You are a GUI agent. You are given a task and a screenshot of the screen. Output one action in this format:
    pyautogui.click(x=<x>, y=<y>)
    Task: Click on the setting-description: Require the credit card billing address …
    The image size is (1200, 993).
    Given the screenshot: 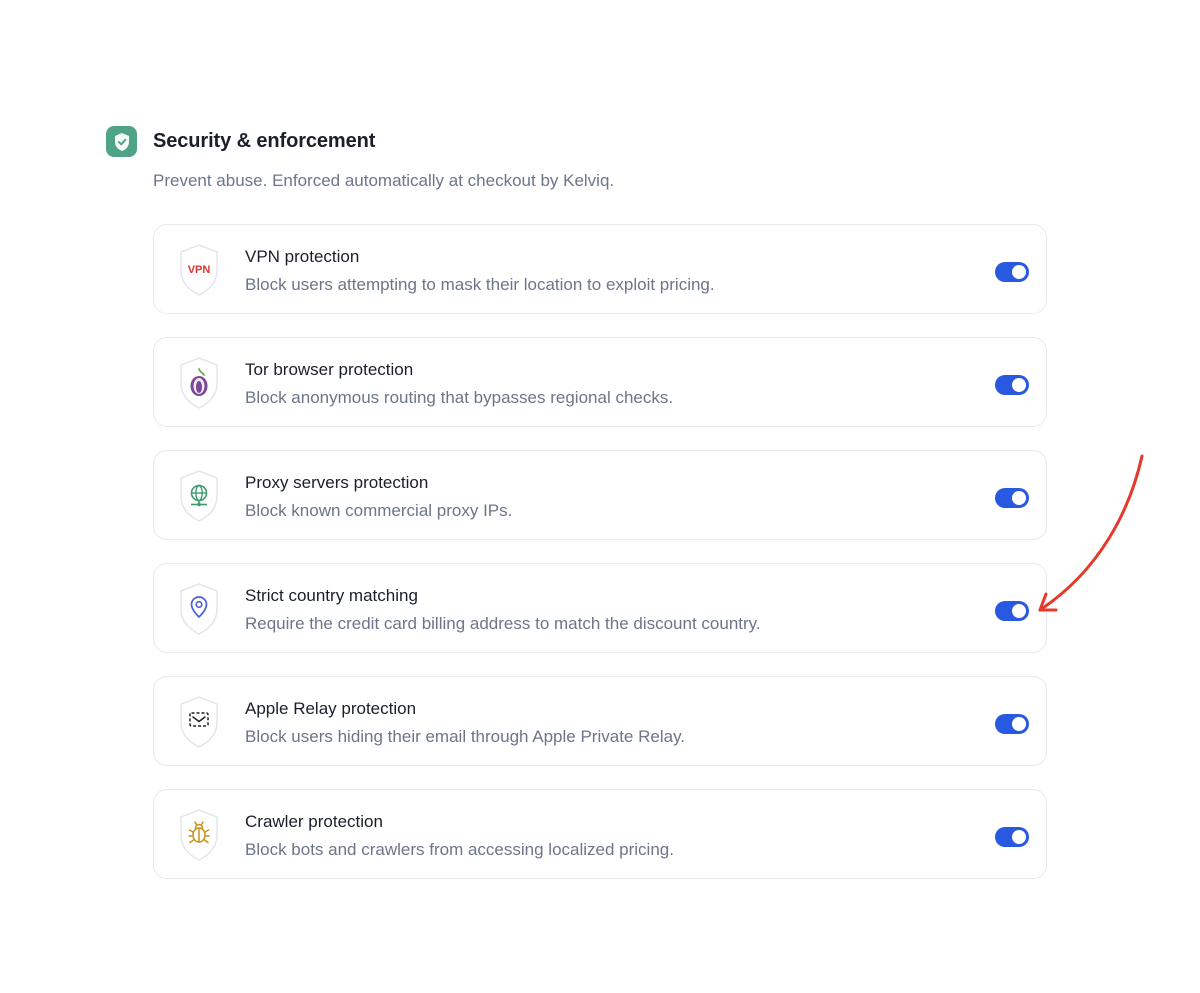 What is the action you would take?
    pyautogui.click(x=503, y=623)
    